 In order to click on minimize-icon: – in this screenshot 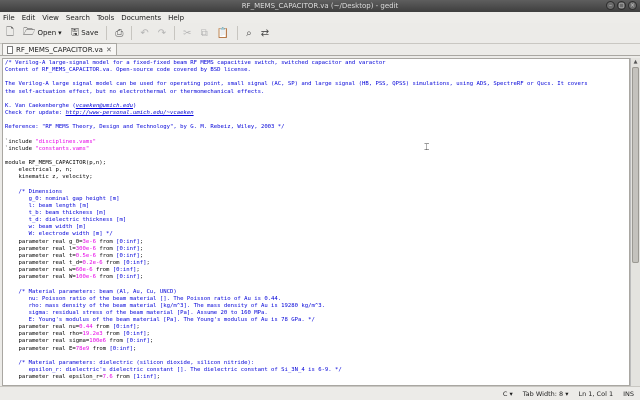, I will do `click(610, 5)`.